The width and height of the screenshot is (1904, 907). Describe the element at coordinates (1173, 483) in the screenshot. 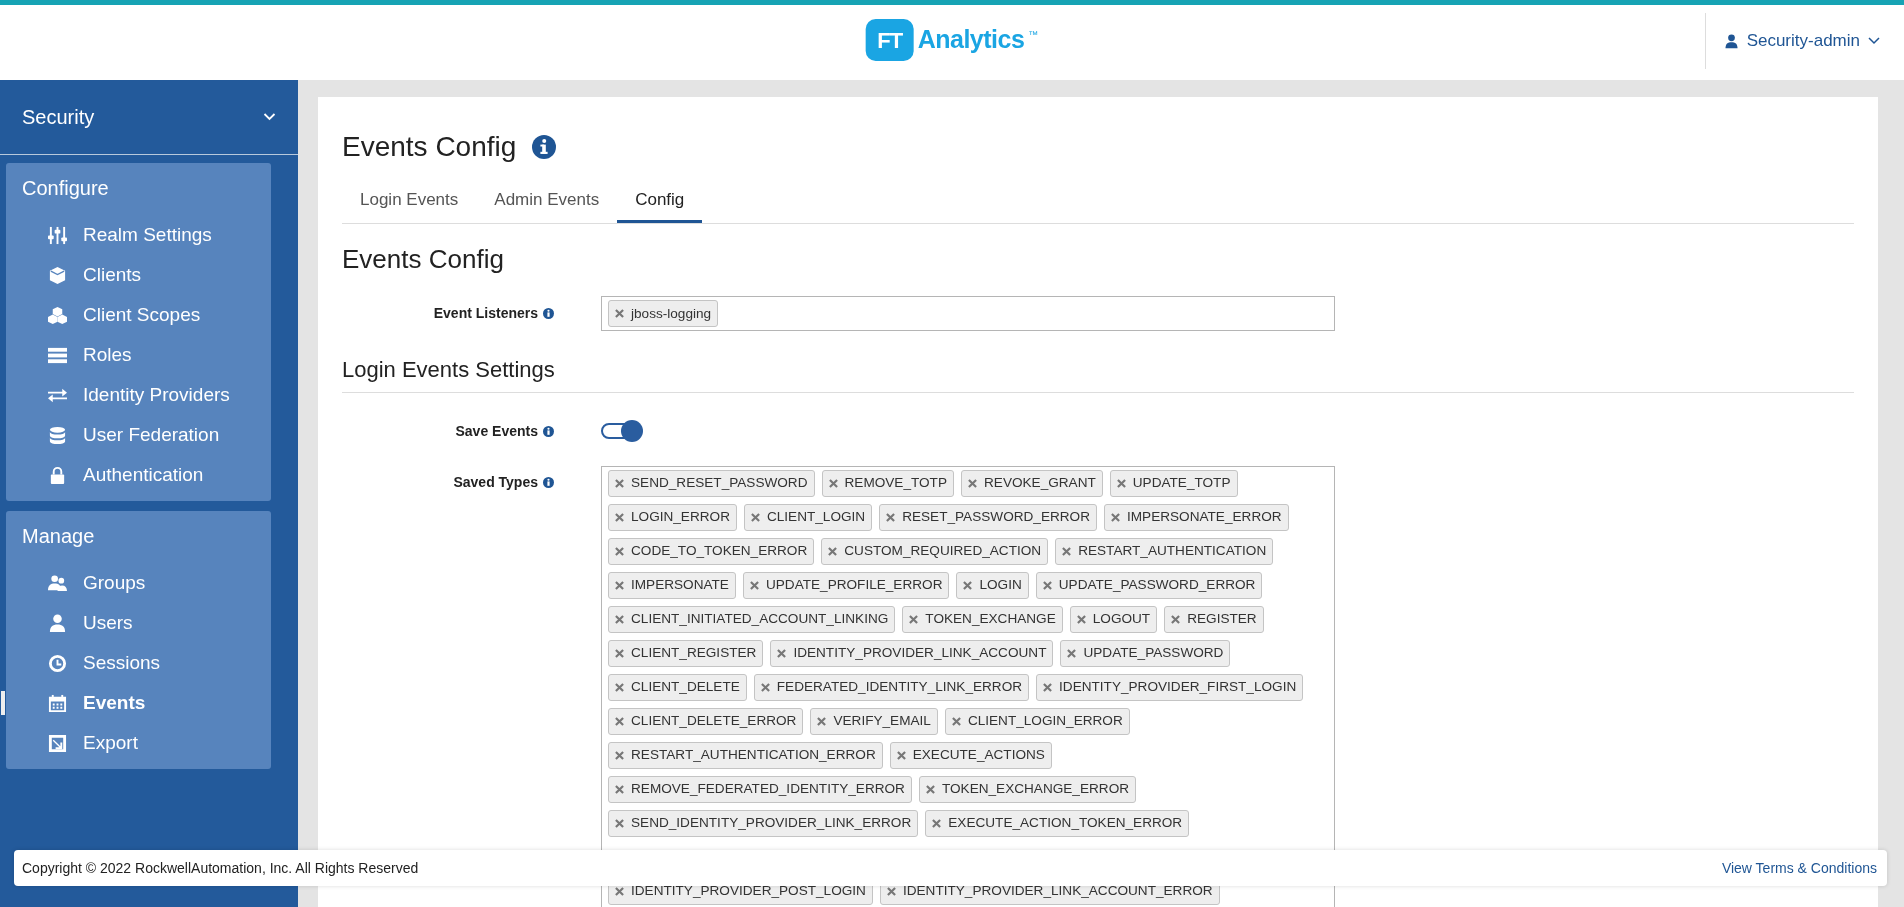

I see `tag: UPDATE_TOTP` at that location.